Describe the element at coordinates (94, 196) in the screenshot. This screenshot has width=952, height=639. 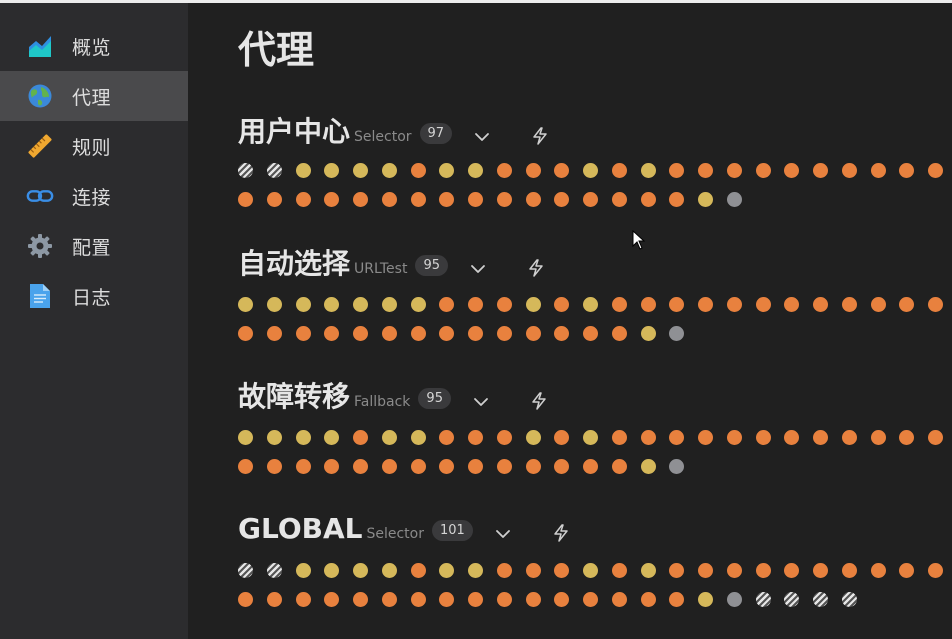
I see `sidebar-item-connections: 连接` at that location.